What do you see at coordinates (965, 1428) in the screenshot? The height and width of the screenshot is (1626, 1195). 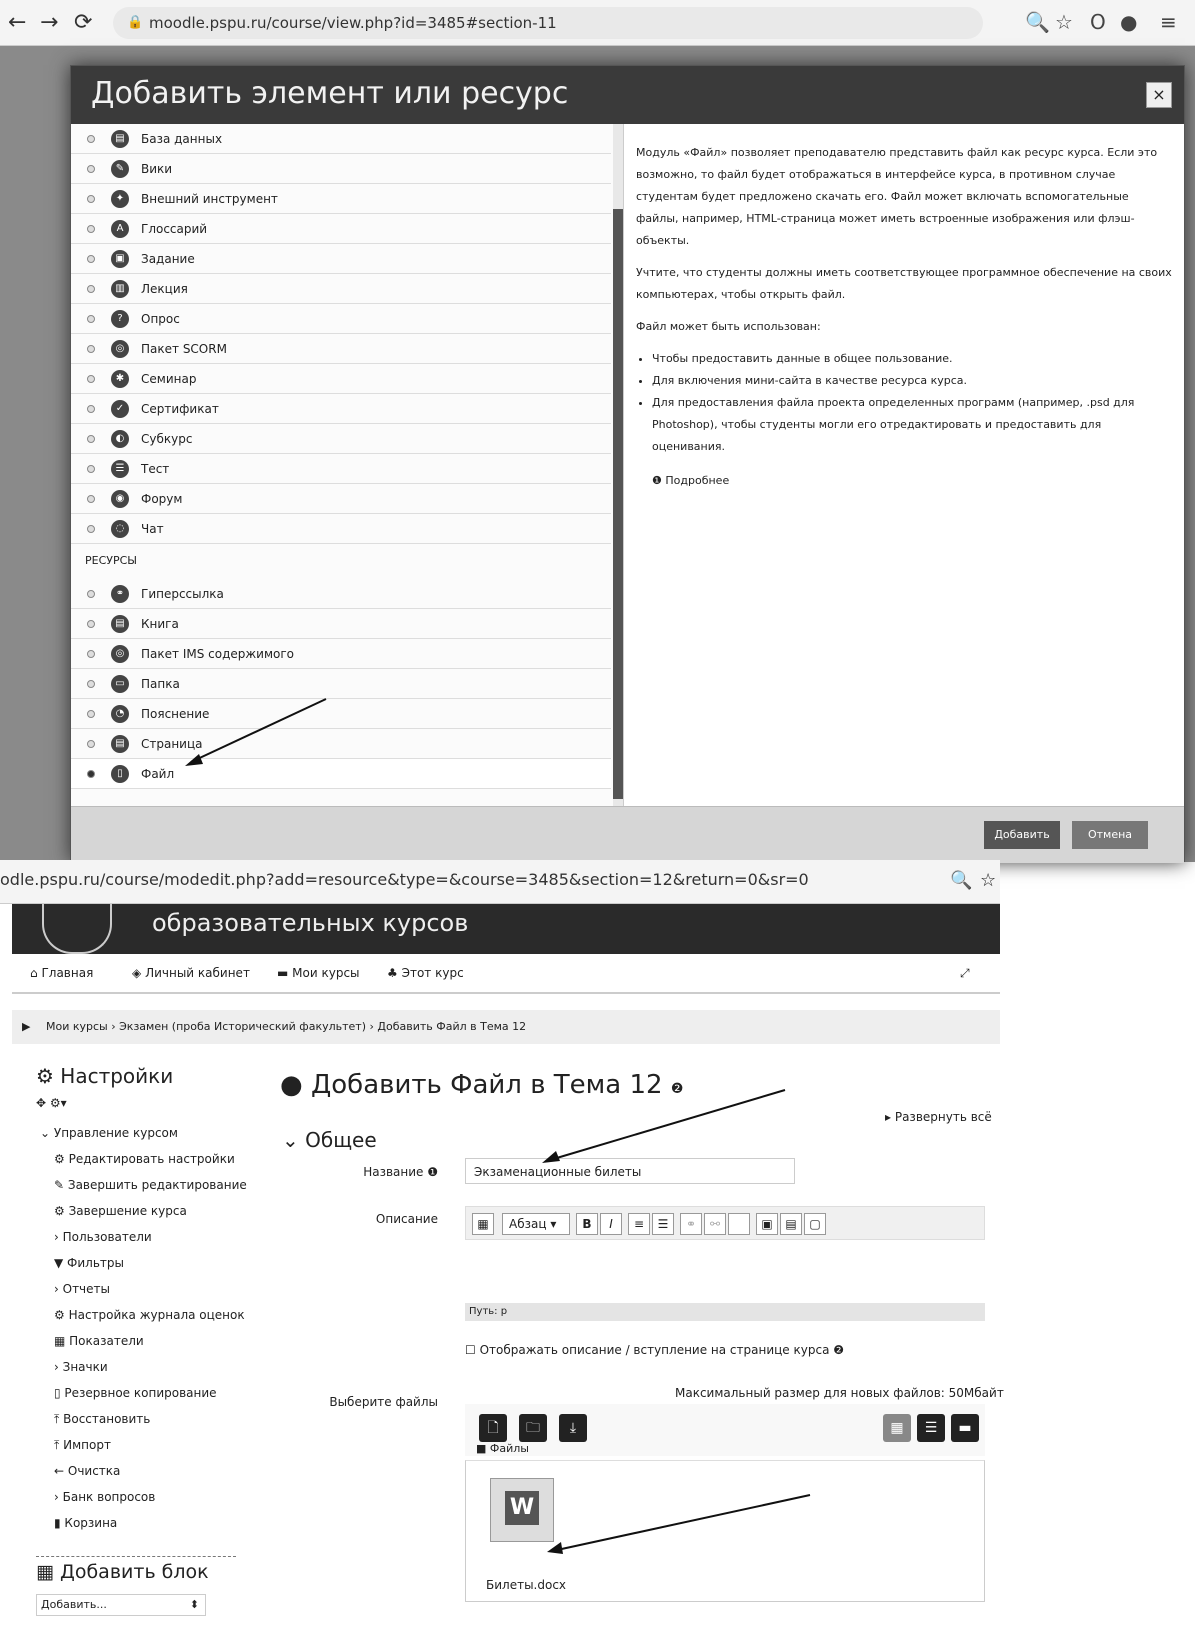 I see `folder-view-icon: ▬` at bounding box center [965, 1428].